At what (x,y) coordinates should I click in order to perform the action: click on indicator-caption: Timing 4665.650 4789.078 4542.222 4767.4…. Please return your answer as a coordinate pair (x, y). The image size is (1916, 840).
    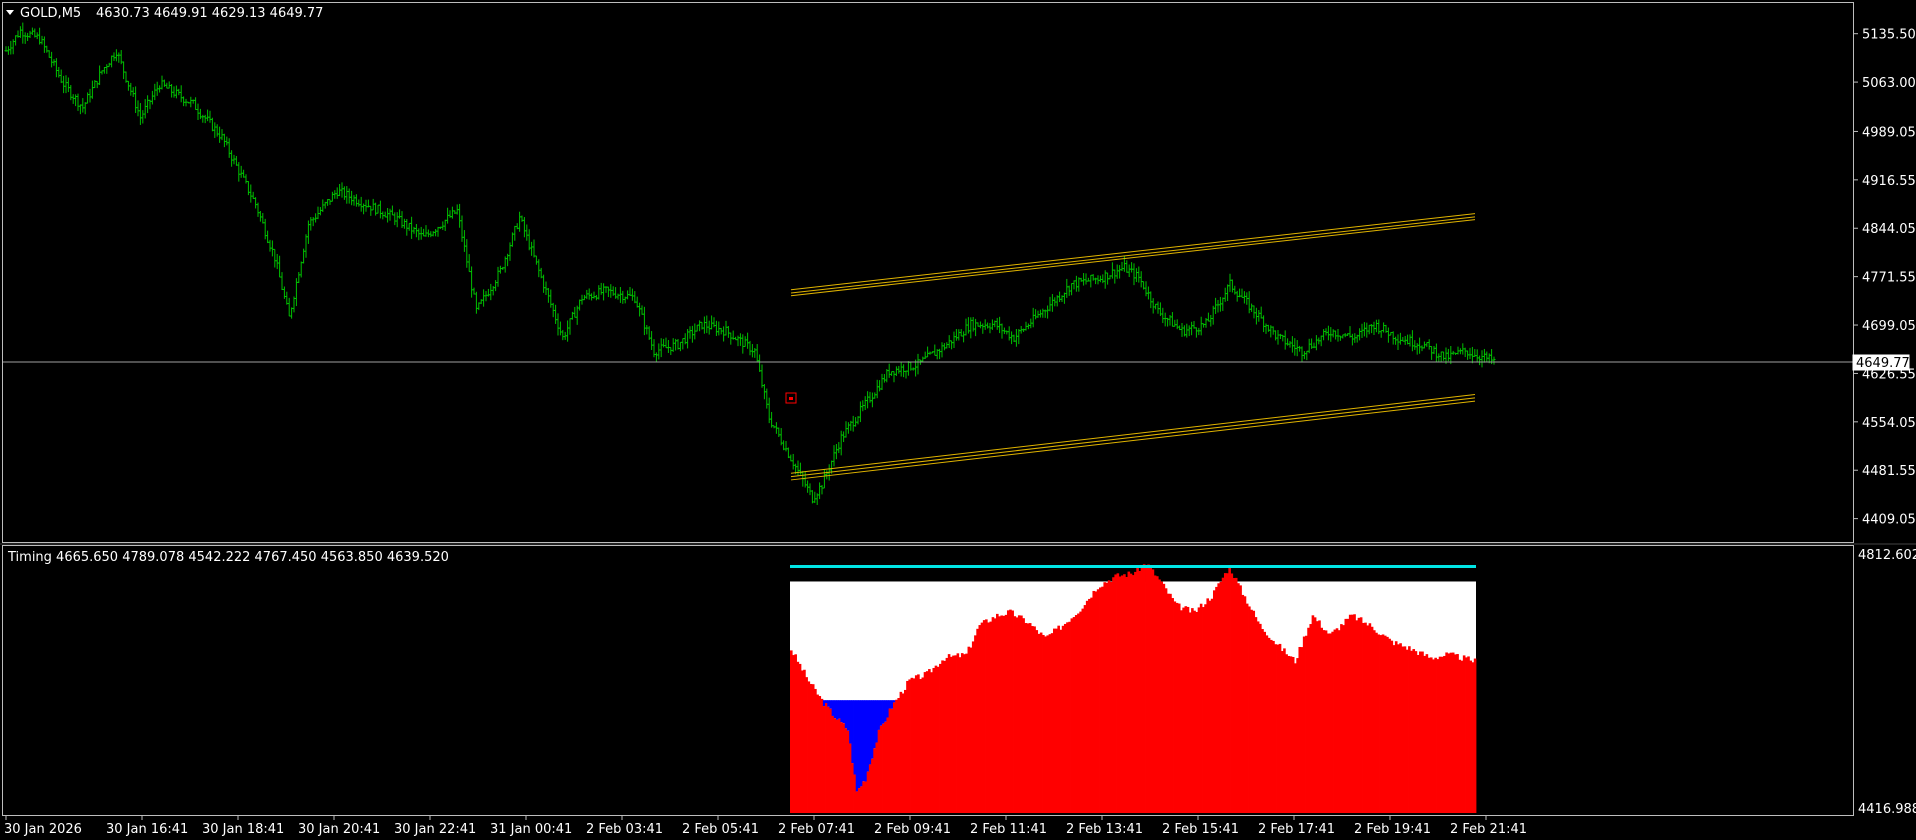
    Looking at the image, I should click on (228, 557).